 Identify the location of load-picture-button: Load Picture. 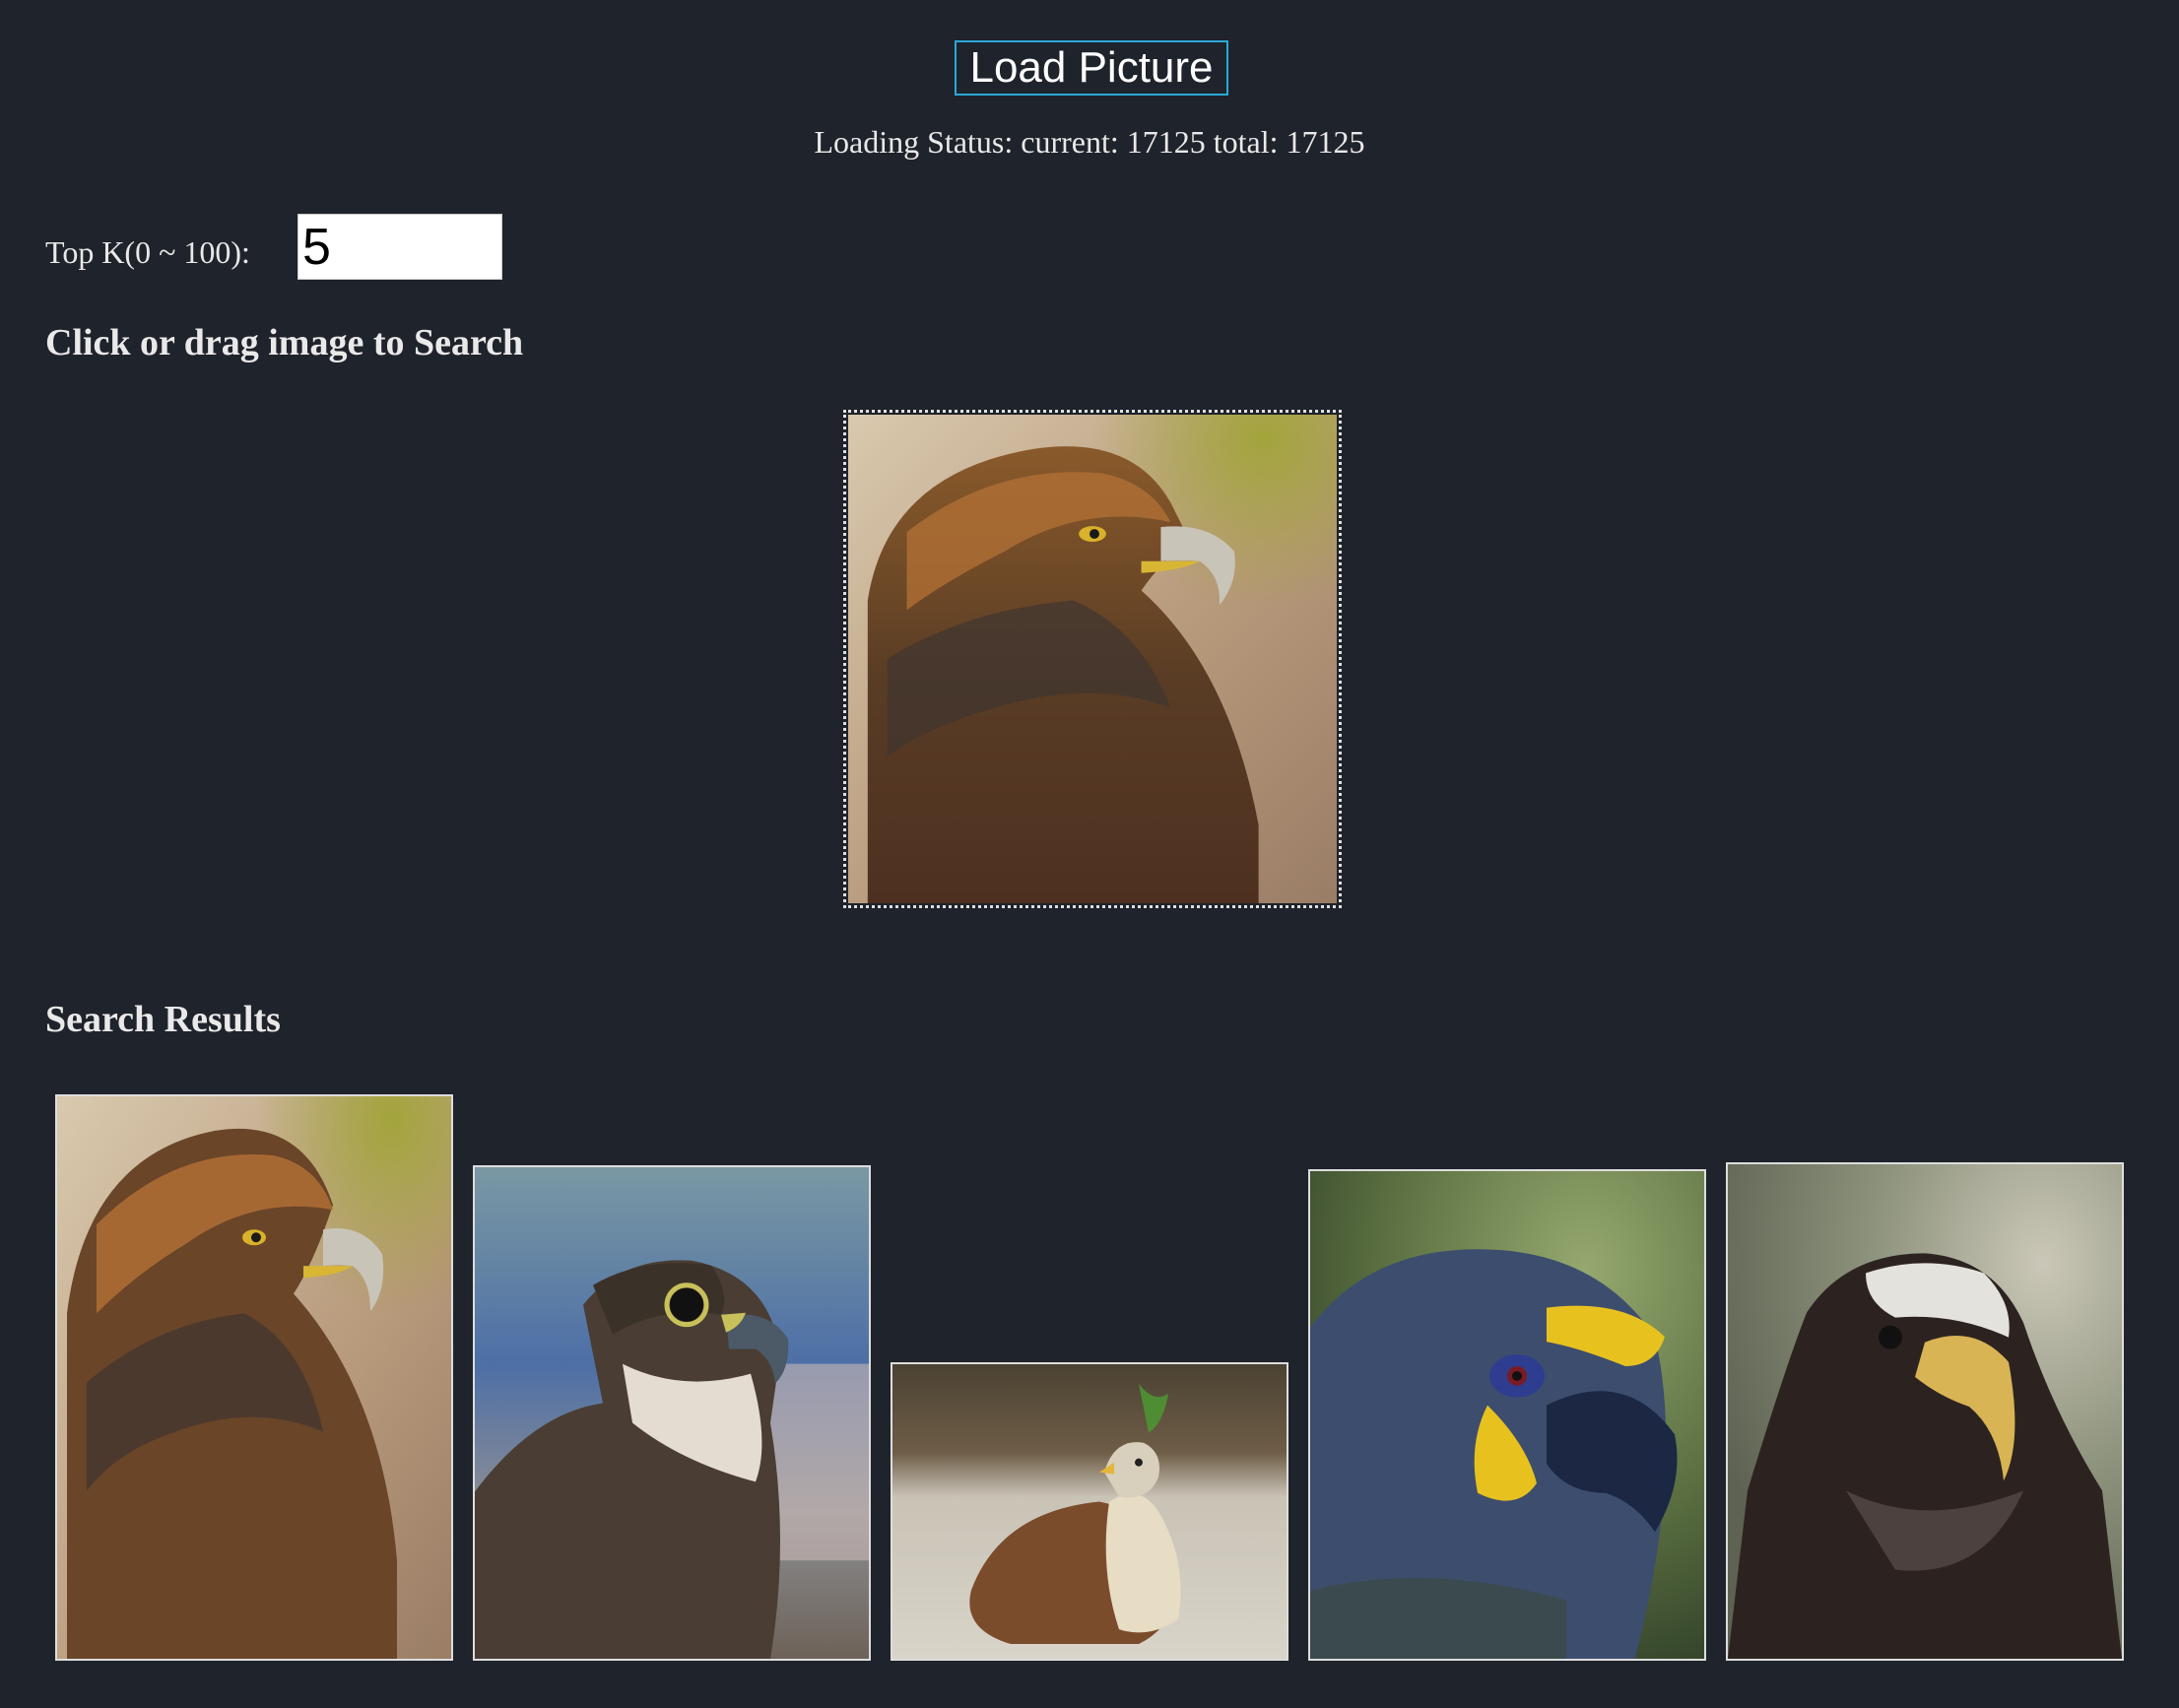
(1091, 68).